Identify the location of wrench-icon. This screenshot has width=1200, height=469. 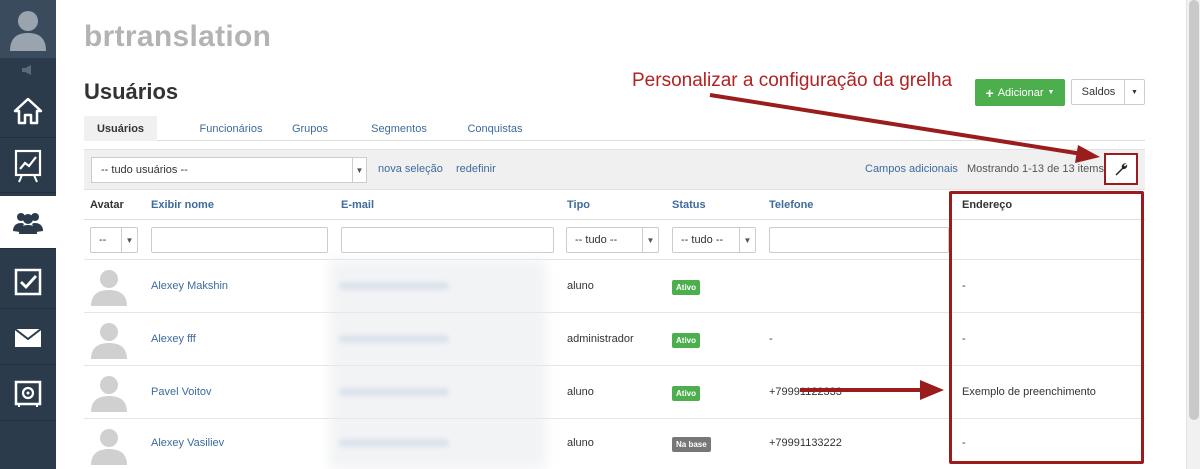
(1121, 169).